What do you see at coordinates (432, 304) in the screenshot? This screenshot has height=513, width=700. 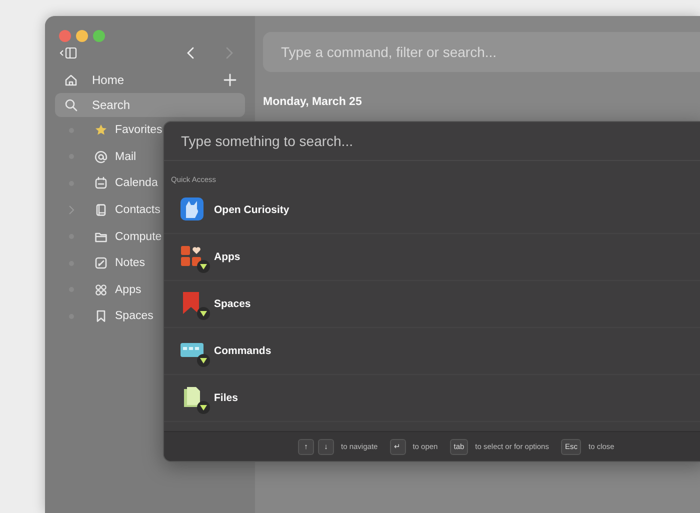 I see `result-row: Spaces` at bounding box center [432, 304].